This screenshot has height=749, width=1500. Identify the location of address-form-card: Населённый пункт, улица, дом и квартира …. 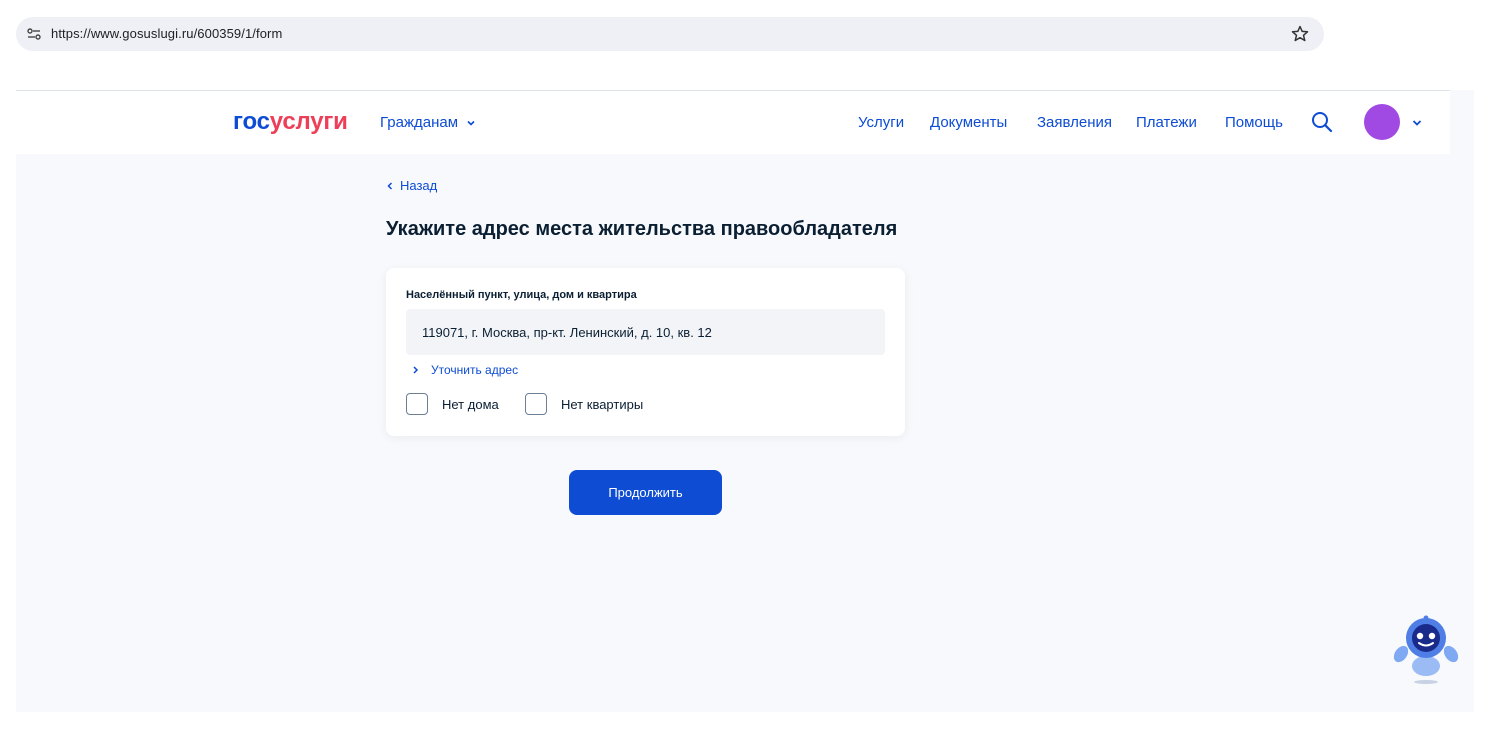
(645, 352).